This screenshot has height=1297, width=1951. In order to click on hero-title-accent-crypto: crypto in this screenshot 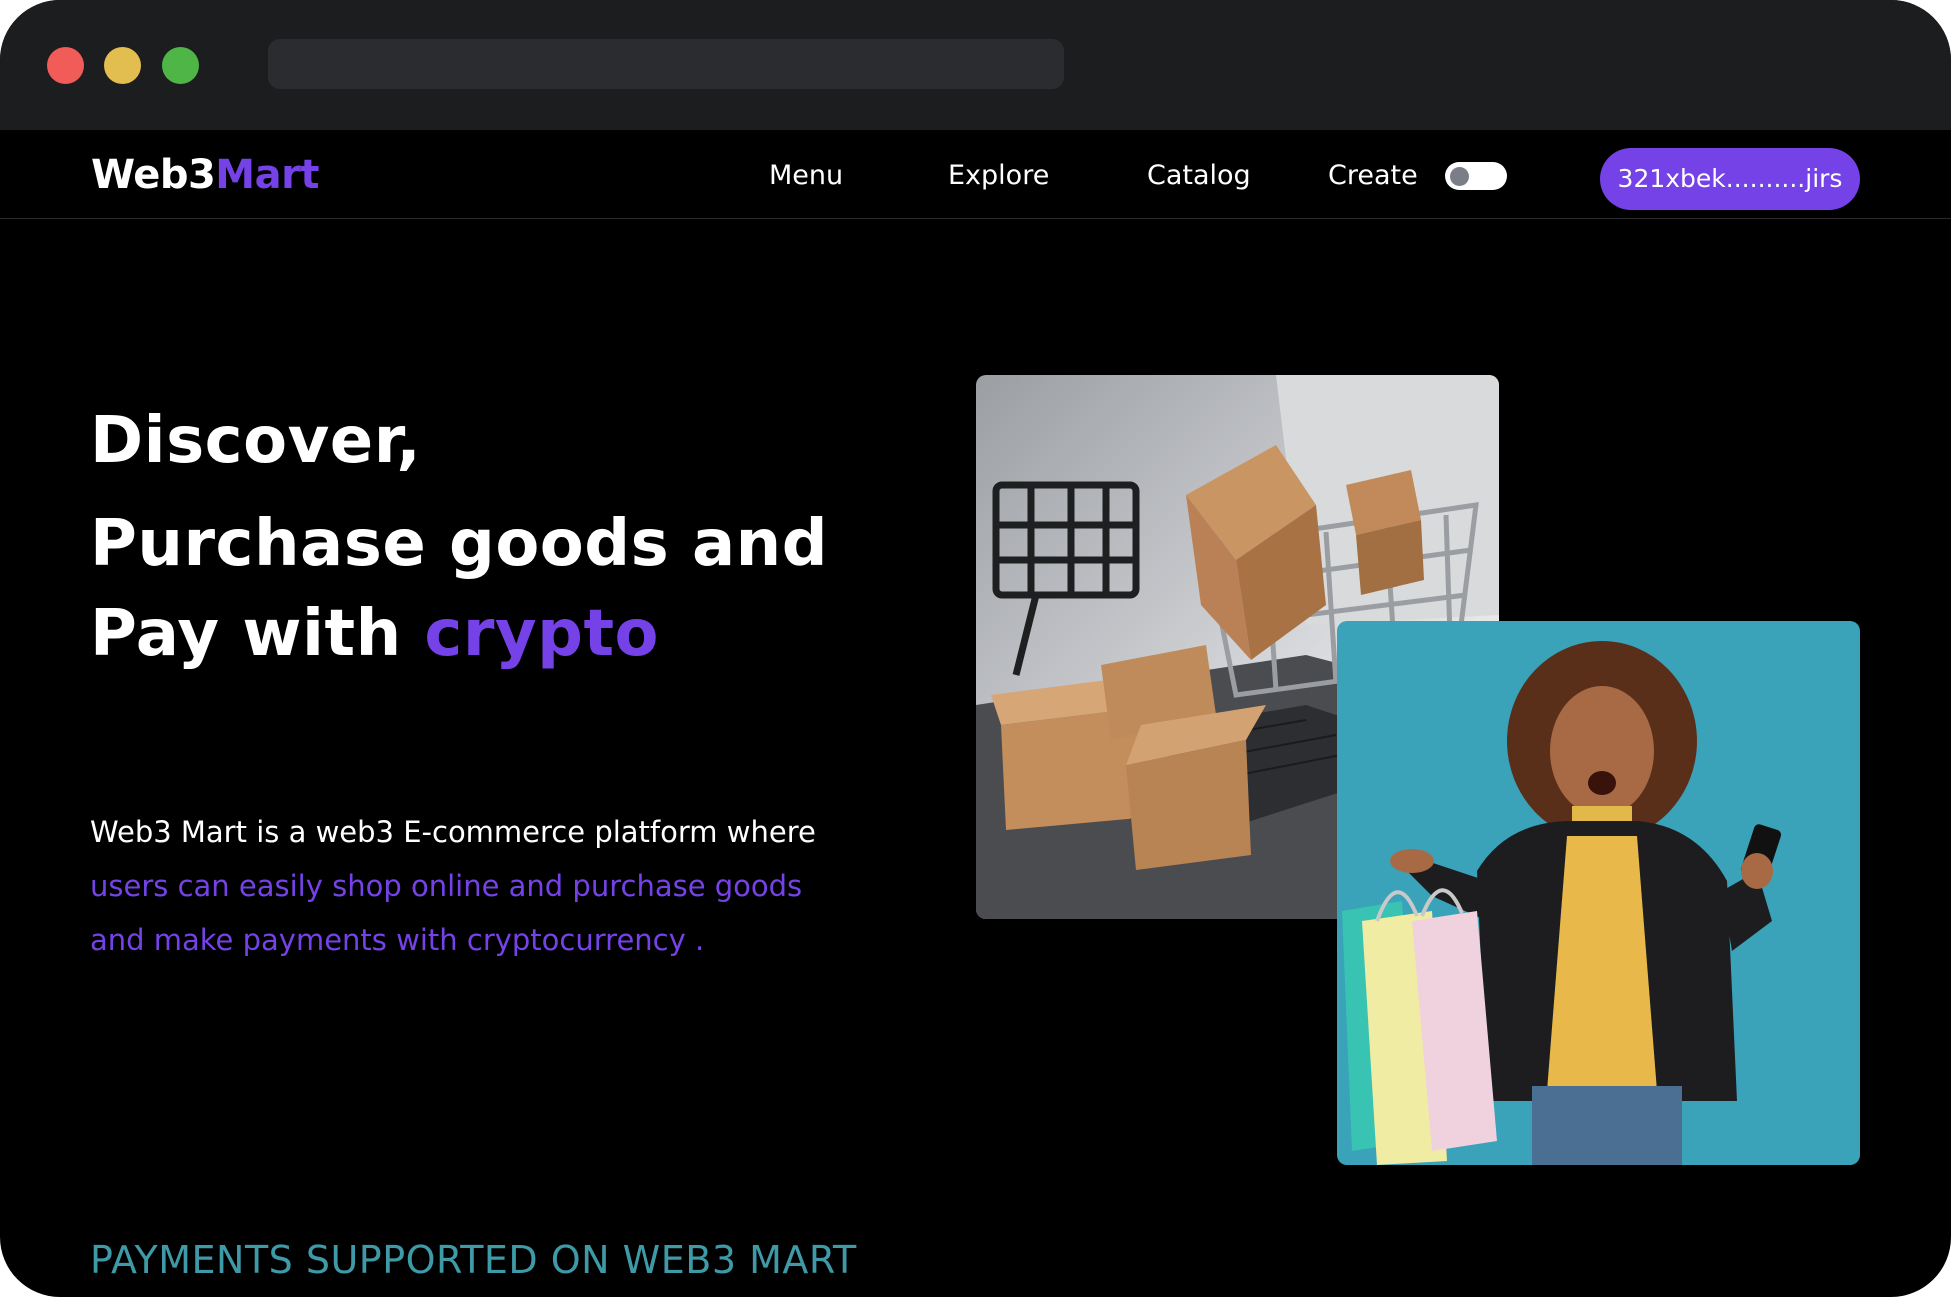, I will do `click(541, 634)`.